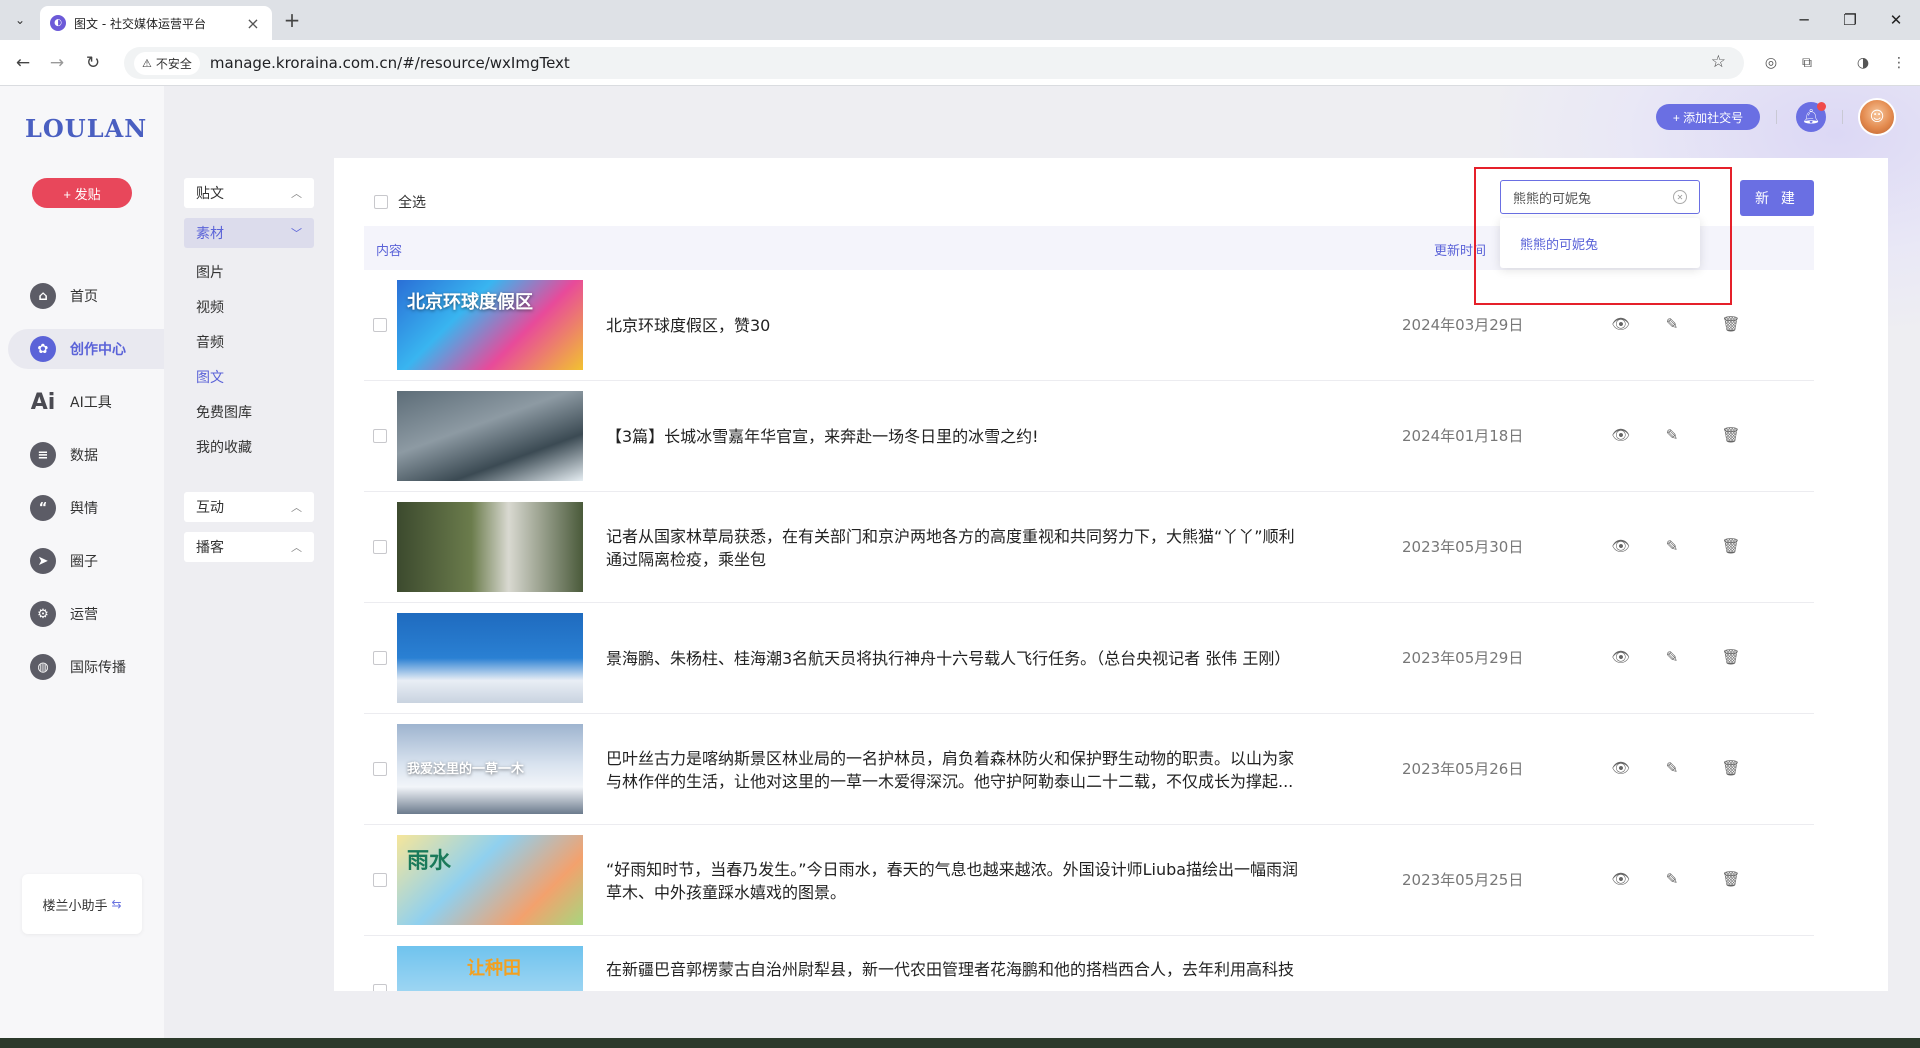 This screenshot has height=1048, width=1920. What do you see at coordinates (956, 325) in the screenshot?
I see `row-title: 北京环球度假区，赞30` at bounding box center [956, 325].